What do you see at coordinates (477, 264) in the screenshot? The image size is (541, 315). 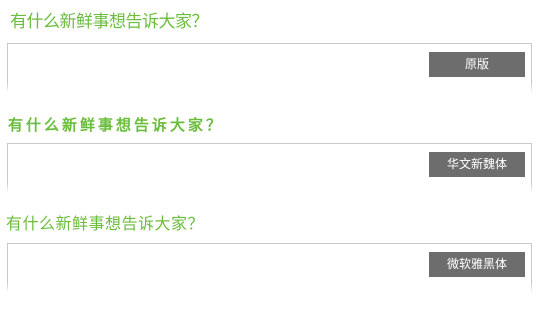 I see `font-microsoft-yahei-button: 微软雅黑体` at bounding box center [477, 264].